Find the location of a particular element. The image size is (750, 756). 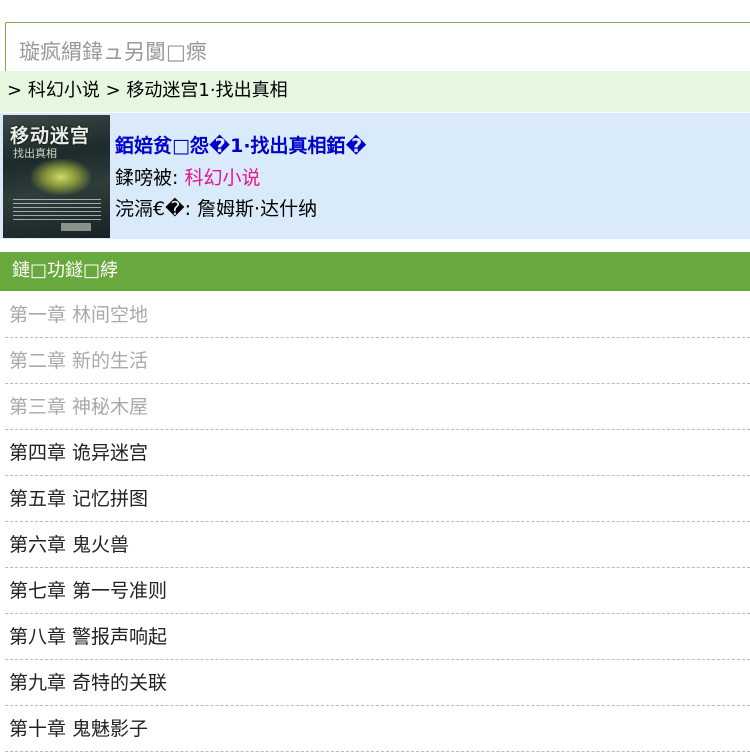

book-author: 浣滆€�: 詹姆斯·达什纳 is located at coordinates (216, 207).